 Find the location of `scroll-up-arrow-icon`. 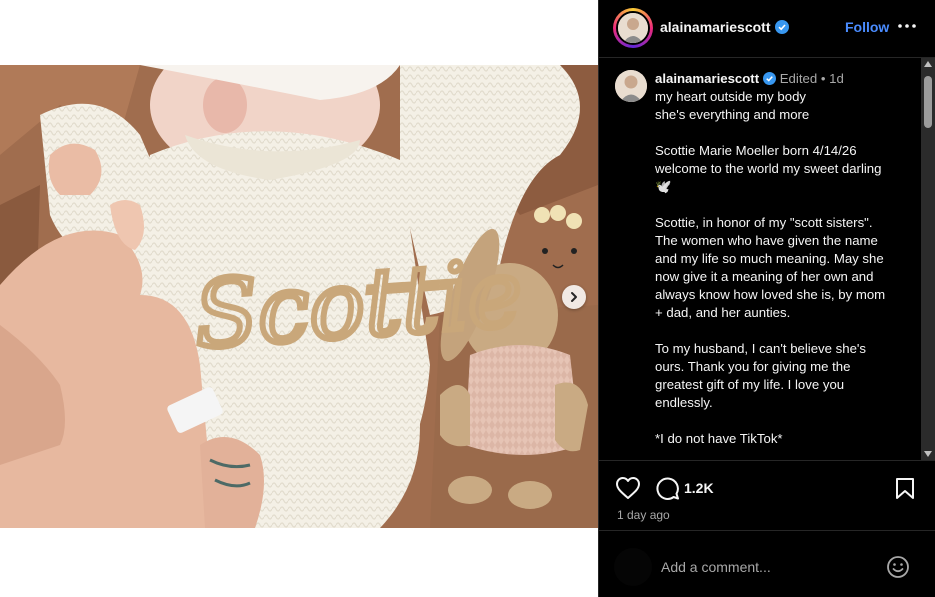

scroll-up-arrow-icon is located at coordinates (928, 64).